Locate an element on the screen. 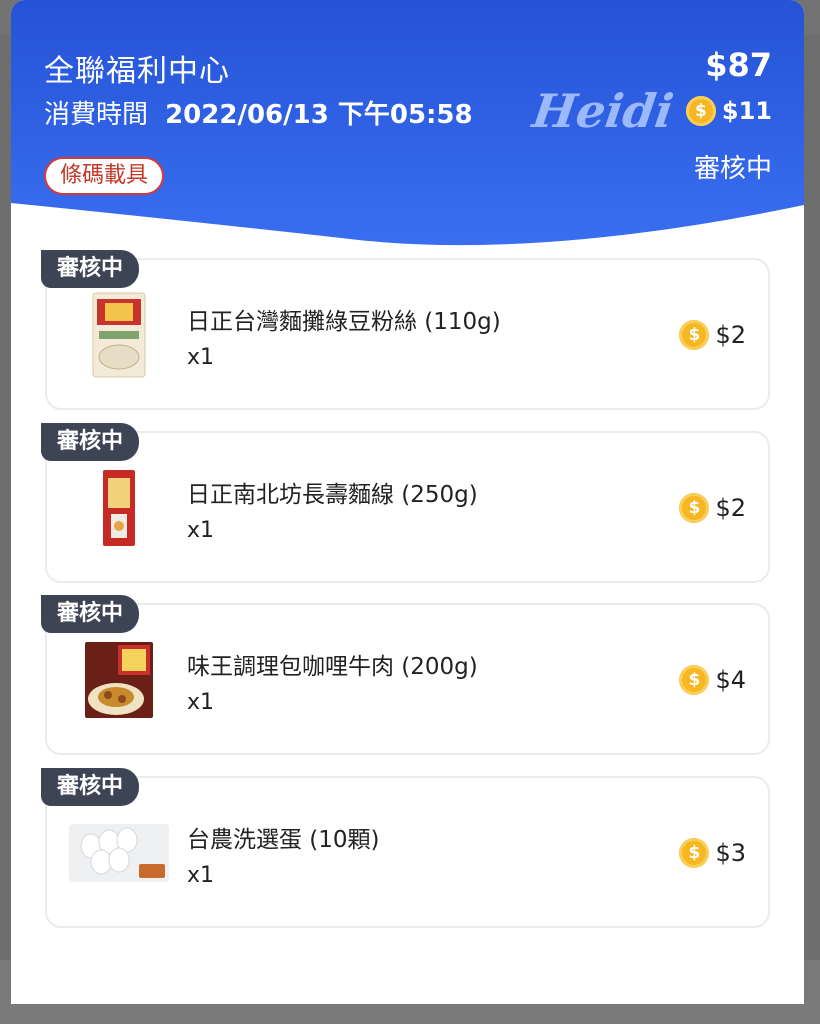 This screenshot has width=820, height=1024. item-coin-price: $ $3 is located at coordinates (712, 853).